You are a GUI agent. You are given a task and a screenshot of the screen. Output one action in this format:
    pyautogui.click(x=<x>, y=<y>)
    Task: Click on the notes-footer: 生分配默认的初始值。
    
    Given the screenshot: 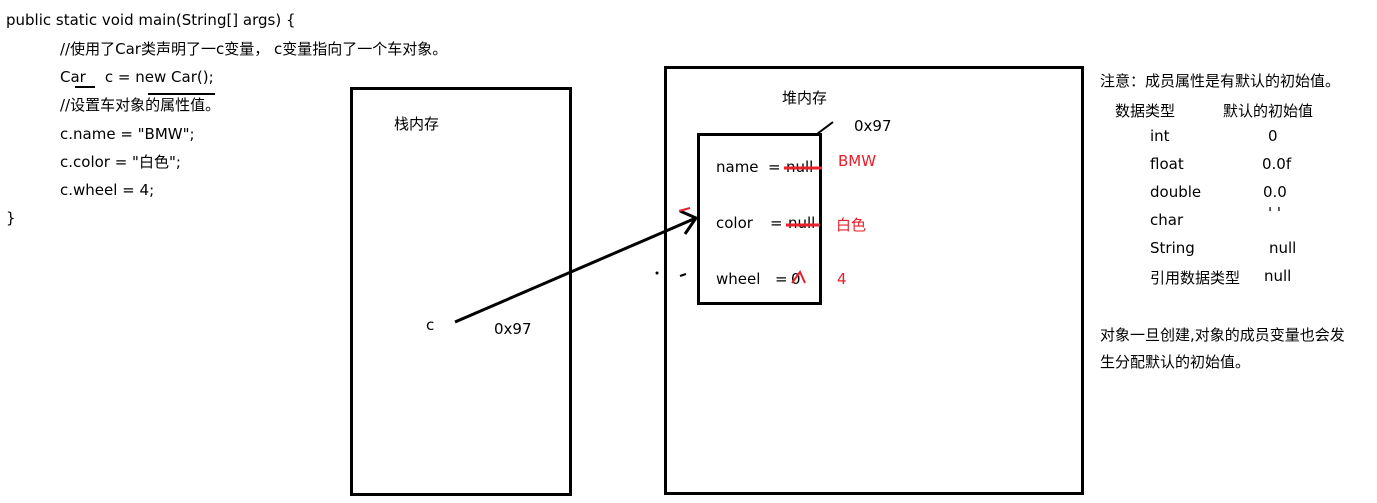 What is the action you would take?
    pyautogui.click(x=1175, y=362)
    